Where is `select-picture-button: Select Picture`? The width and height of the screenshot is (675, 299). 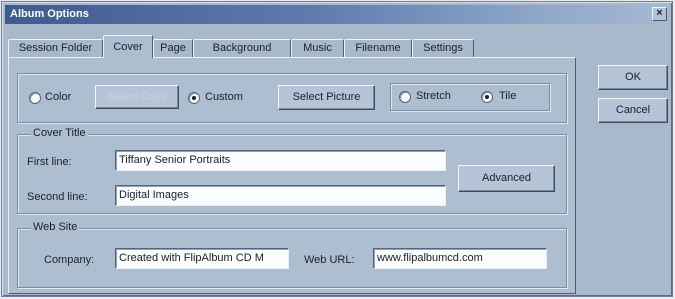 select-picture-button: Select Picture is located at coordinates (326, 97).